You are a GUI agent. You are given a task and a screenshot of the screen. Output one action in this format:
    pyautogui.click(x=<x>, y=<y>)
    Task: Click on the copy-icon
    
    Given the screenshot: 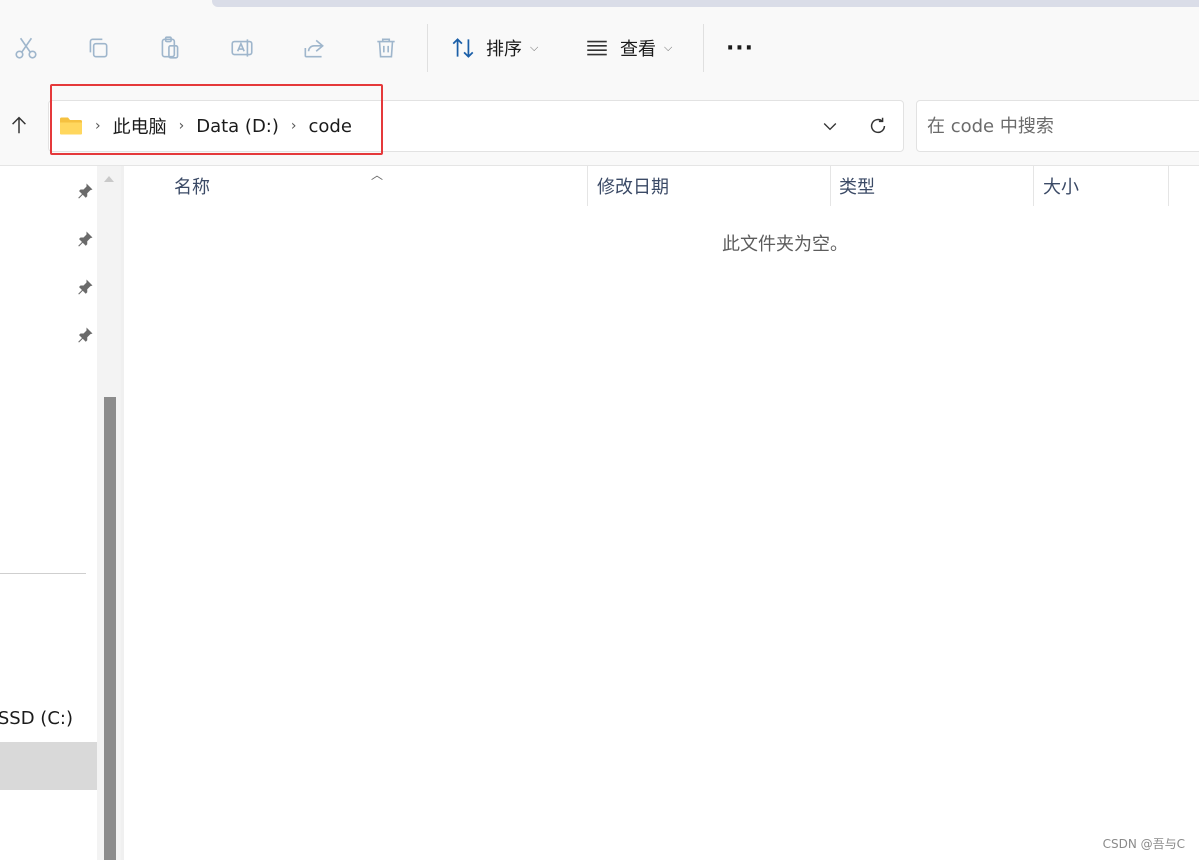 What is the action you would take?
    pyautogui.click(x=98, y=48)
    